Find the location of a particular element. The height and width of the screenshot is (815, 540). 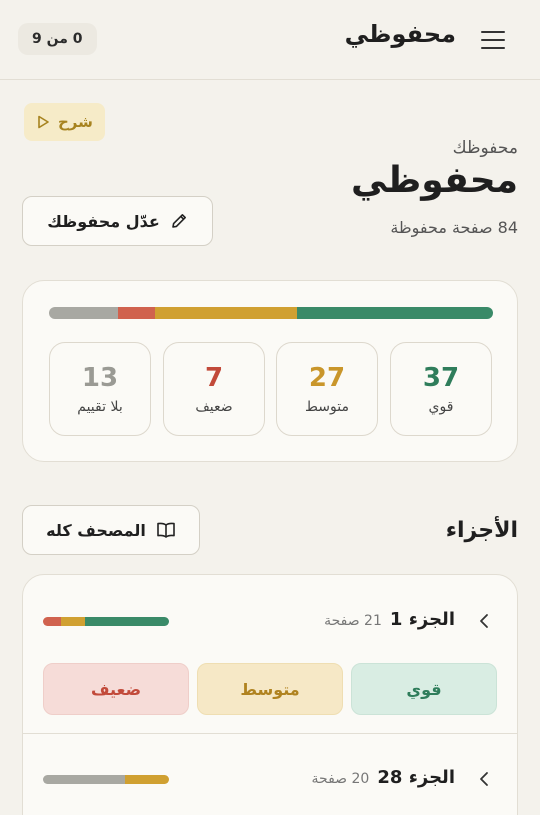

stat-medium-value: 27 is located at coordinates (327, 378).